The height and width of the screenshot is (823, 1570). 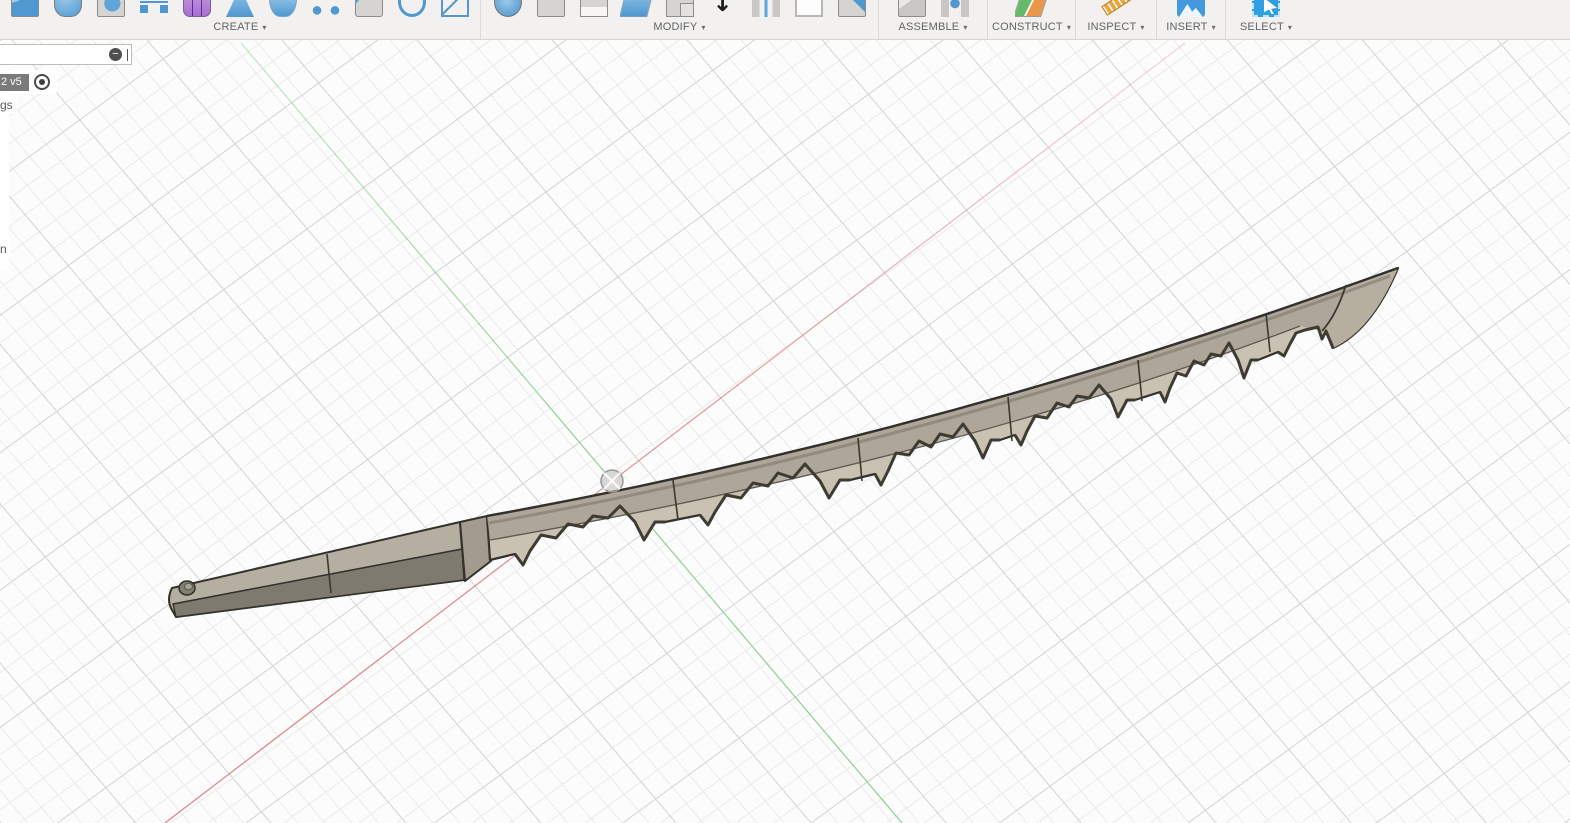 I want to click on form-icon, so click(x=197, y=10).